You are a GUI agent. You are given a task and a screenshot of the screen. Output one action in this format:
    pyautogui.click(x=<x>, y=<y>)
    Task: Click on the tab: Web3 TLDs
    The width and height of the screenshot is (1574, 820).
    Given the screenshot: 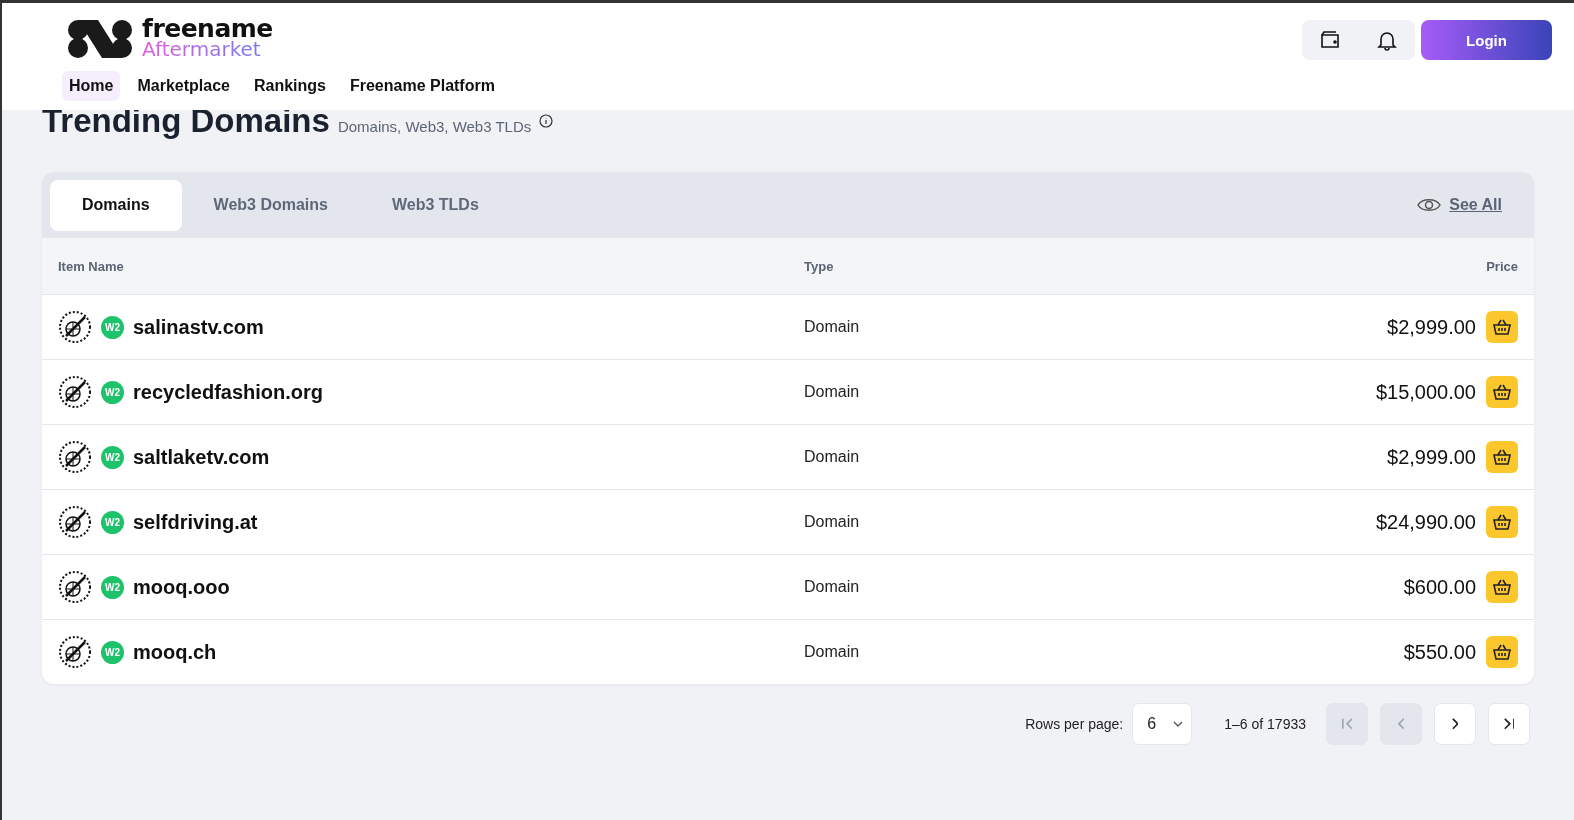 What is the action you would take?
    pyautogui.click(x=435, y=205)
    